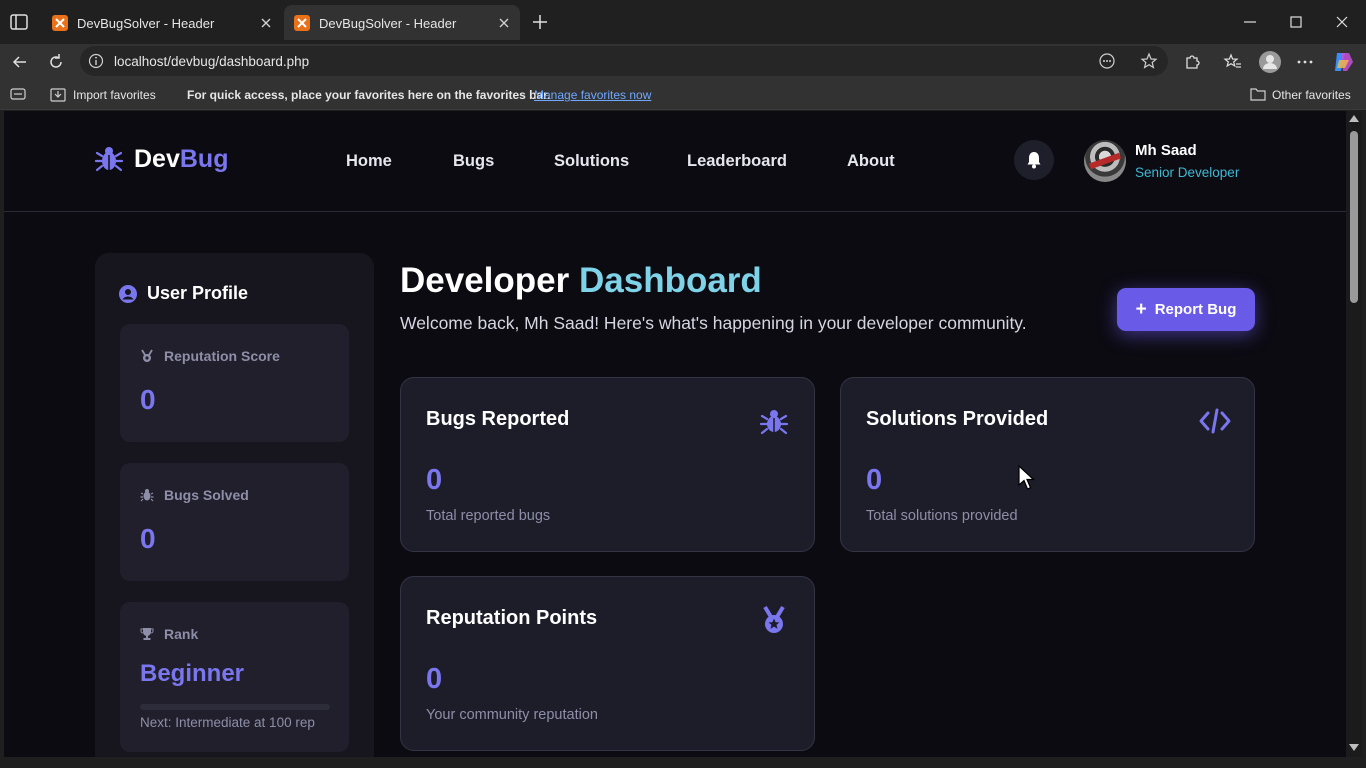 Image resolution: width=1366 pixels, height=768 pixels. What do you see at coordinates (198, 293) in the screenshot?
I see `user-profile-title: User Profile` at bounding box center [198, 293].